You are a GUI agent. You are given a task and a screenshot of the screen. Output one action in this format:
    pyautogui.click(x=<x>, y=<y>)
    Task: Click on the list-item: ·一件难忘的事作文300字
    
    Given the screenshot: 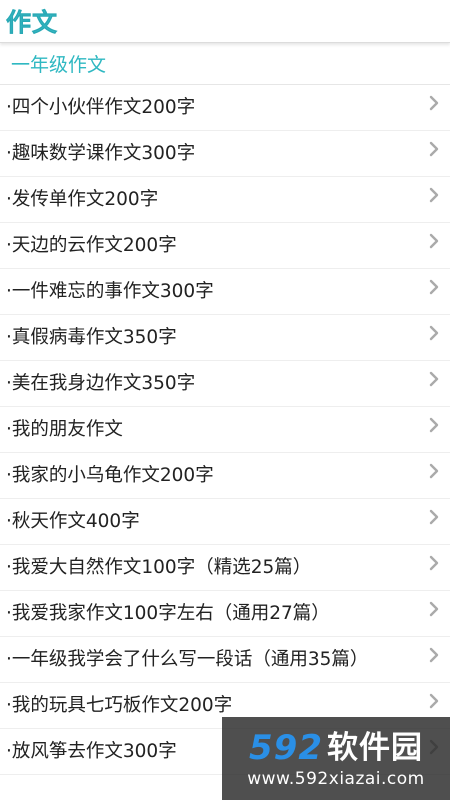 What is the action you would take?
    pyautogui.click(x=225, y=292)
    